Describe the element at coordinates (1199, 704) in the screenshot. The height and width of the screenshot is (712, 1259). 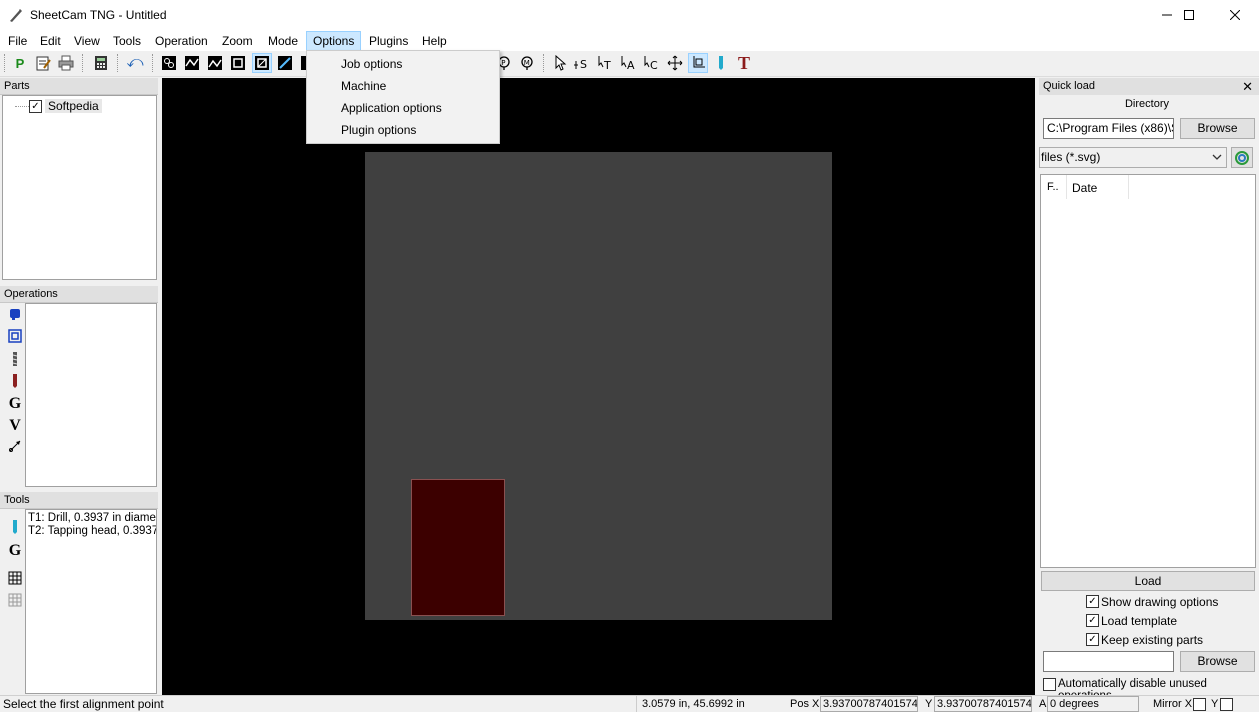
I see `mirror-x-checkbox` at that location.